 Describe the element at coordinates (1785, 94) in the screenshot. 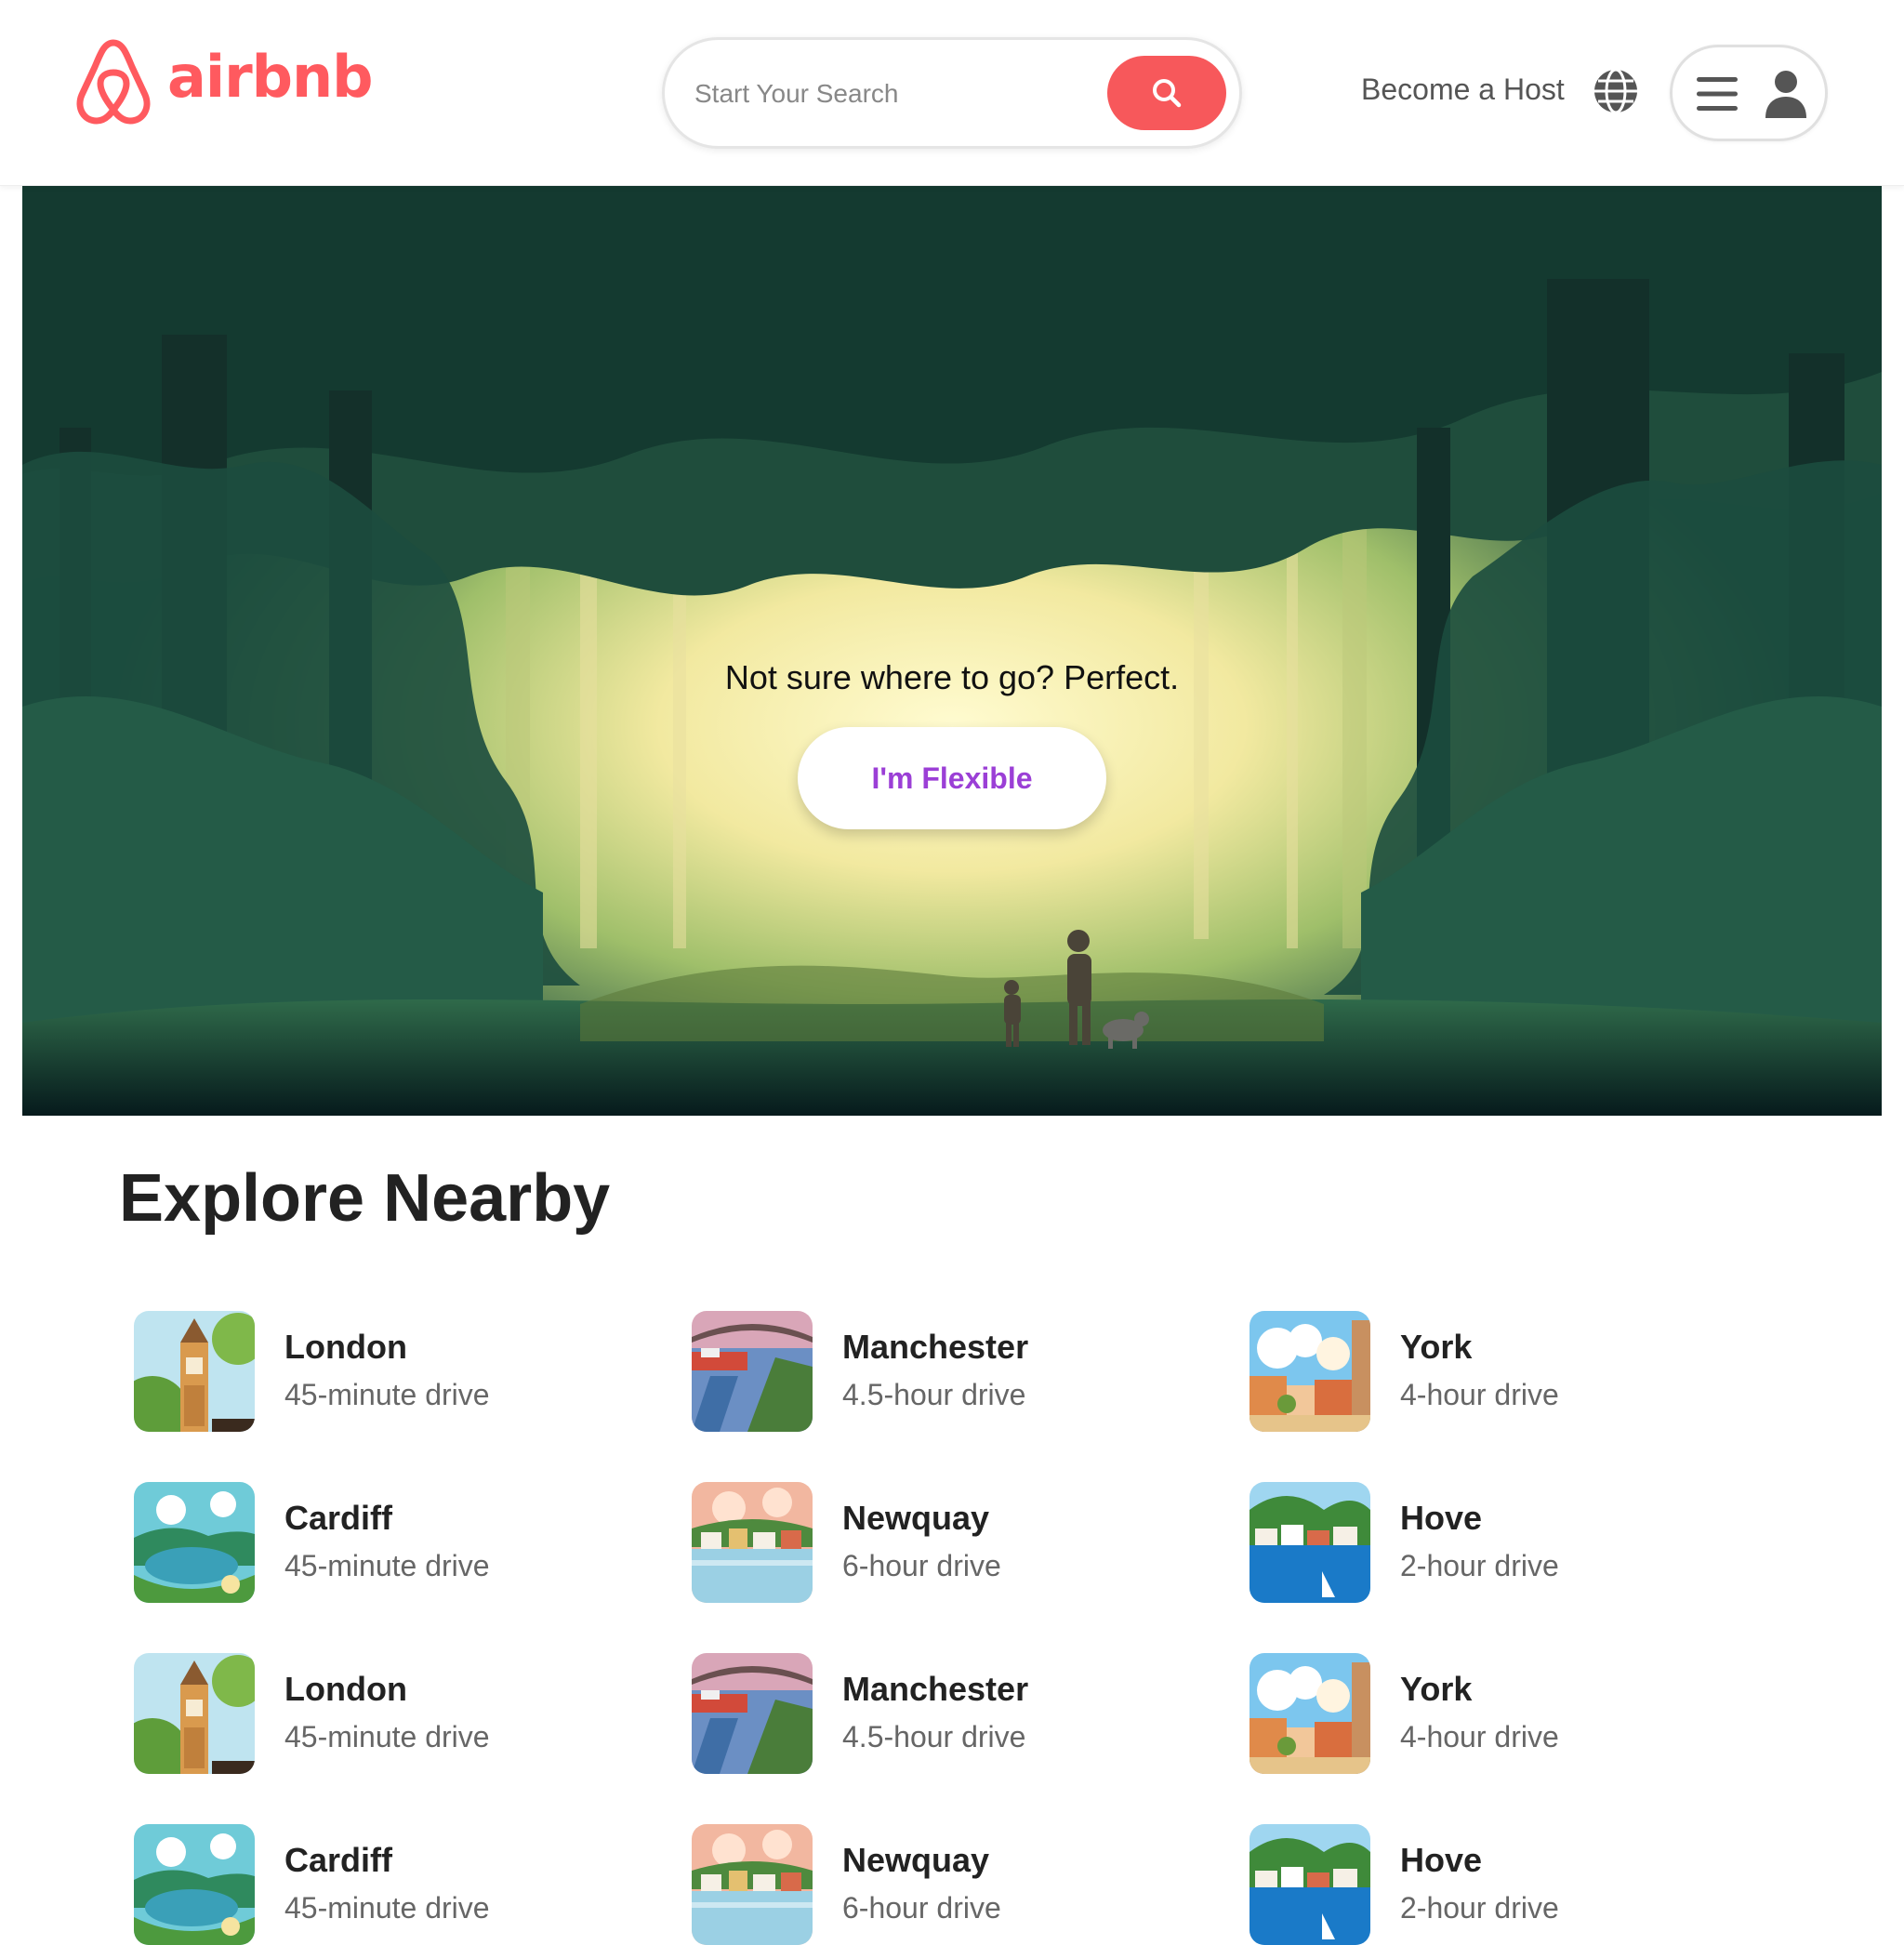

I see `user-icon` at that location.